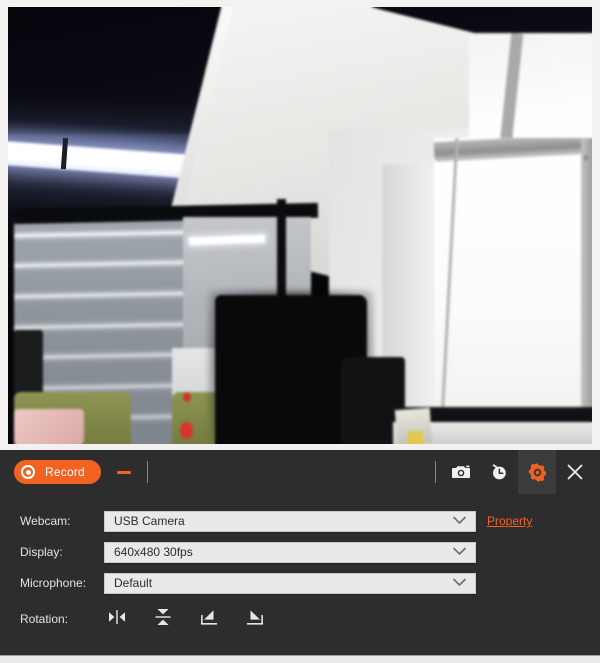 Image resolution: width=600 pixels, height=663 pixels. Describe the element at coordinates (44, 619) in the screenshot. I see `rotation-label: Rotation:` at that location.